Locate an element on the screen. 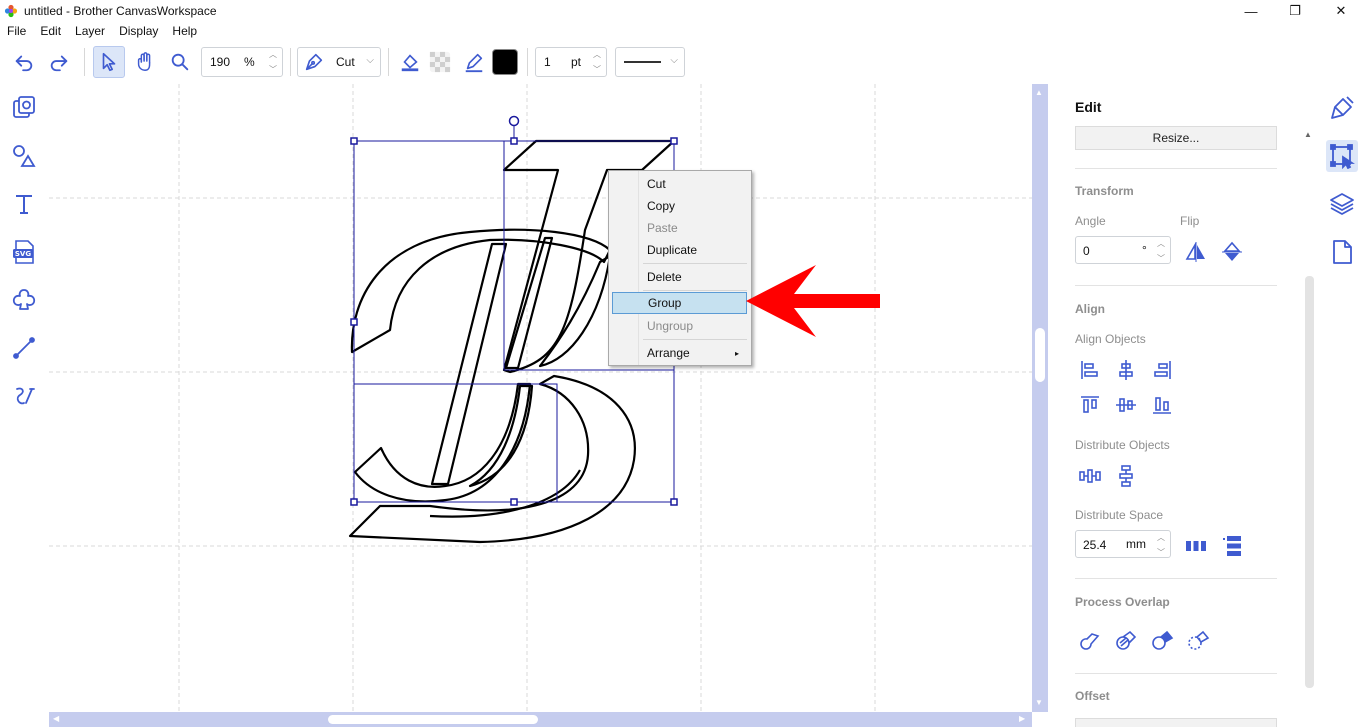  text-icon is located at coordinates (24, 204).